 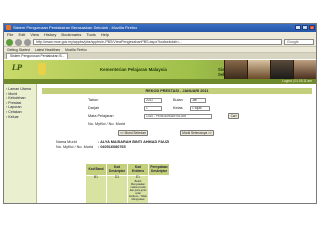 What do you see at coordinates (94, 108) in the screenshot?
I see `darjah-label: Darjah` at bounding box center [94, 108].